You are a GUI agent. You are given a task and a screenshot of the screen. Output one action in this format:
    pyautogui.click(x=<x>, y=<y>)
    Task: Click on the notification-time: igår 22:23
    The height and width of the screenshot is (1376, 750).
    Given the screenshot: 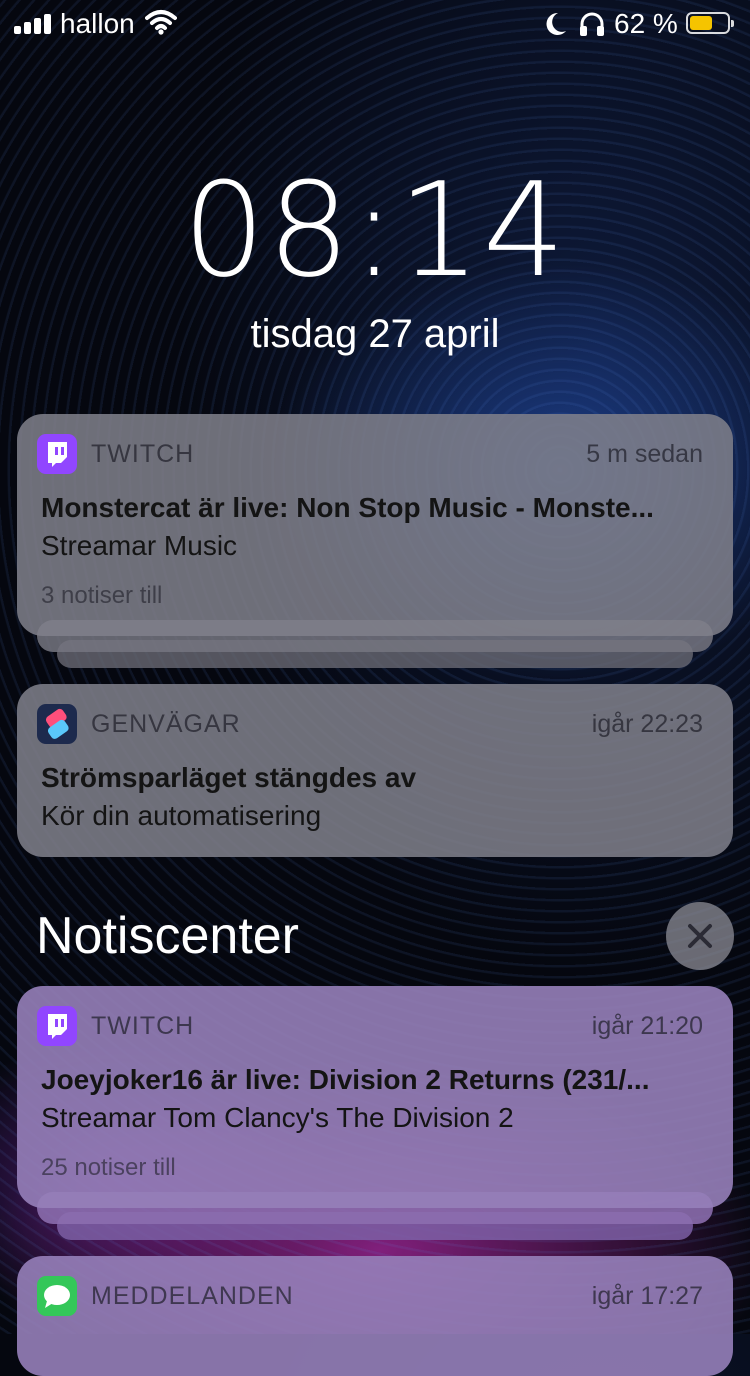 What is the action you would take?
    pyautogui.click(x=647, y=724)
    